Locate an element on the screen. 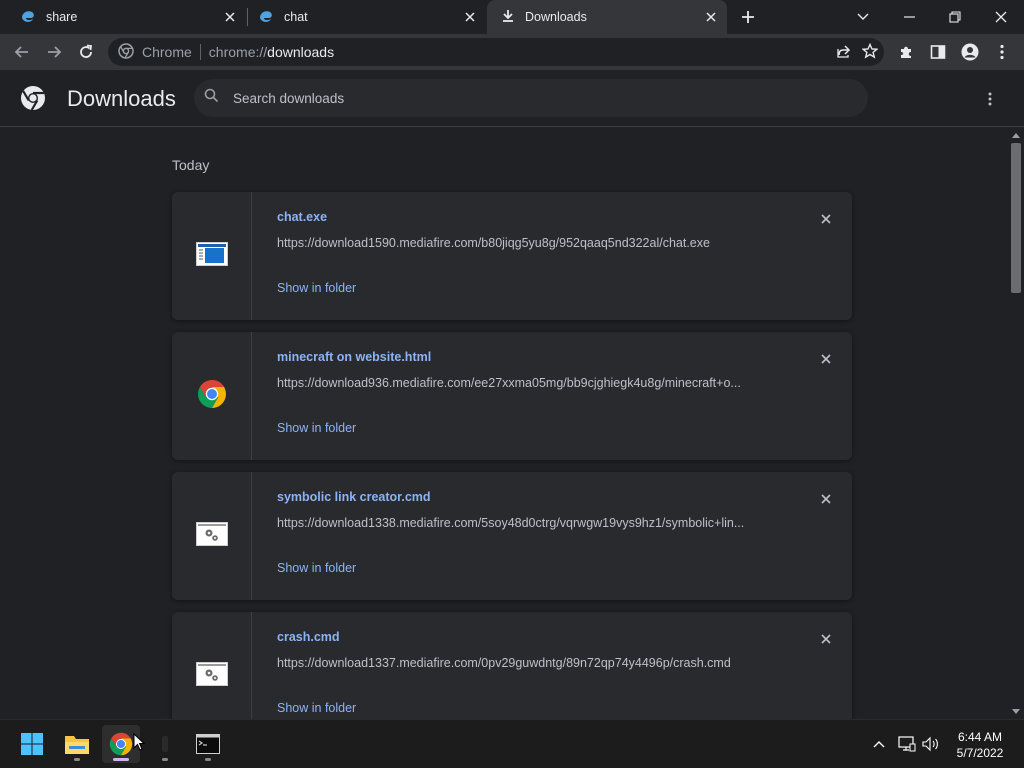 The height and width of the screenshot is (768, 1024). file-name-link: chat.exe is located at coordinates (302, 217).